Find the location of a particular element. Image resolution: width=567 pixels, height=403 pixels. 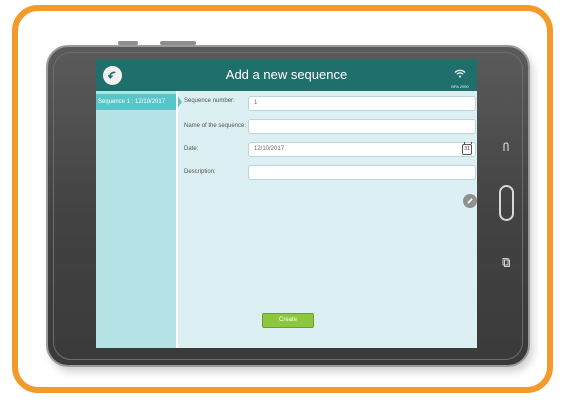

wifi-label: BPA 2990 is located at coordinates (460, 86).